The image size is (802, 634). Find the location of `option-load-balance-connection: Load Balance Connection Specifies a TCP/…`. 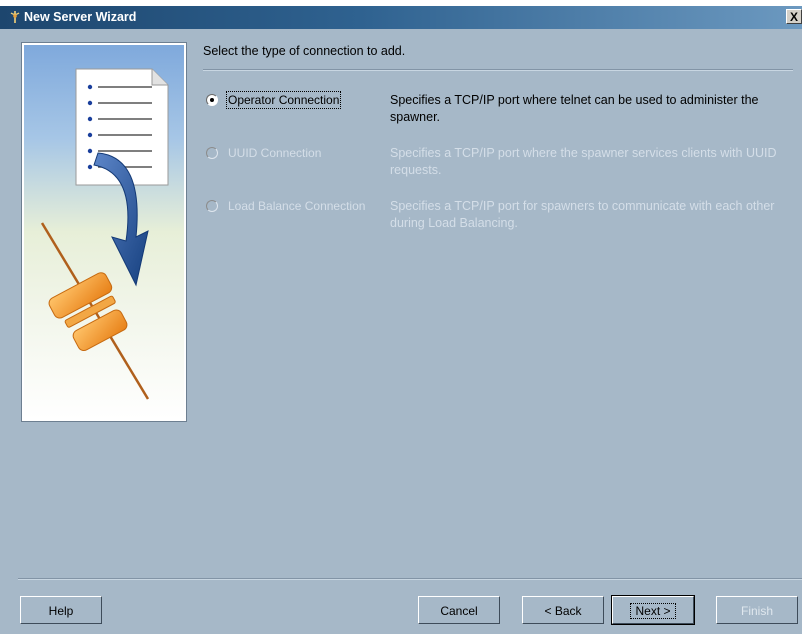

option-load-balance-connection: Load Balance Connection Specifies a TCP/… is located at coordinates (501, 218).